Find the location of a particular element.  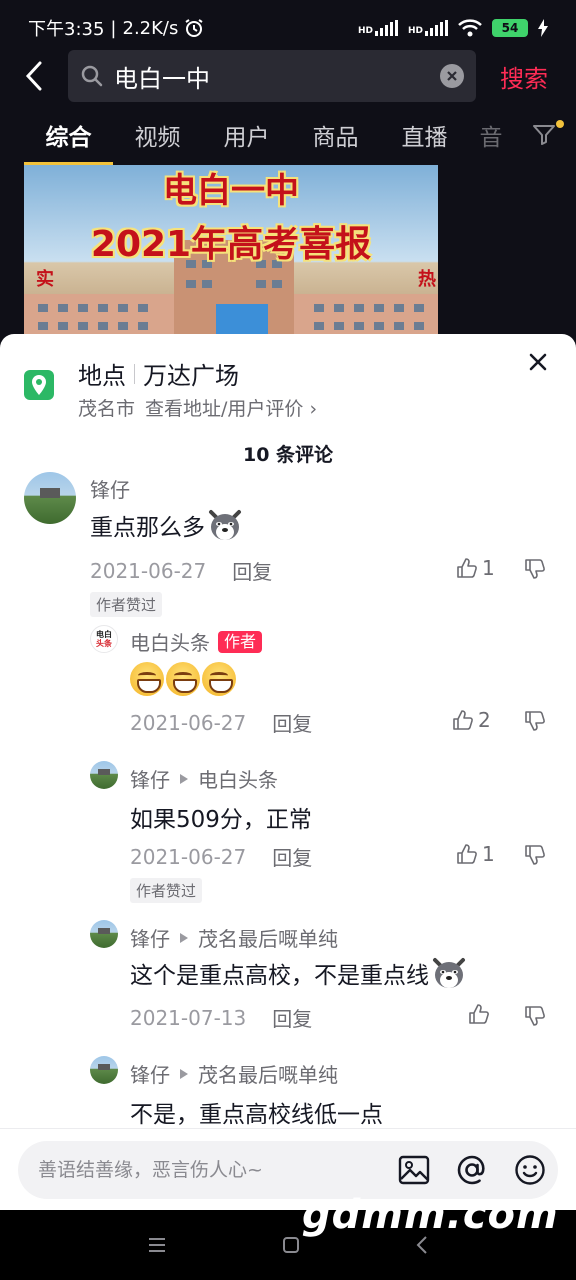

search-icon is located at coordinates (92, 76).